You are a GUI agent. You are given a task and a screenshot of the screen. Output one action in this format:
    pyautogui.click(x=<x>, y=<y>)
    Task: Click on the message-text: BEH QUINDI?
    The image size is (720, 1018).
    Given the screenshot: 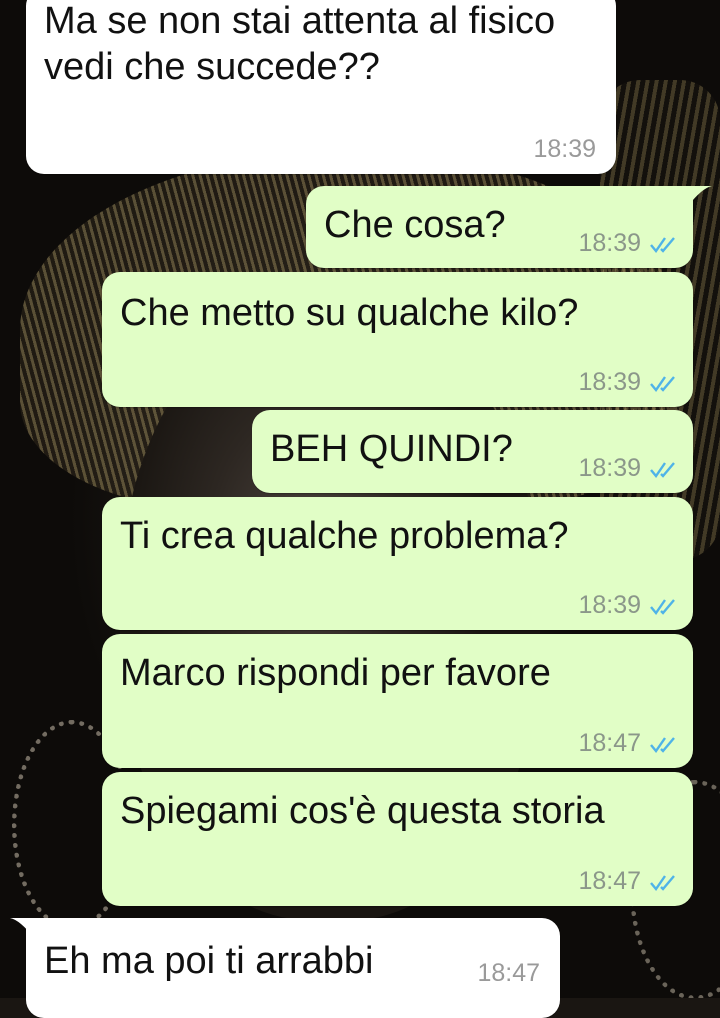 What is the action you would take?
    pyautogui.click(x=391, y=449)
    